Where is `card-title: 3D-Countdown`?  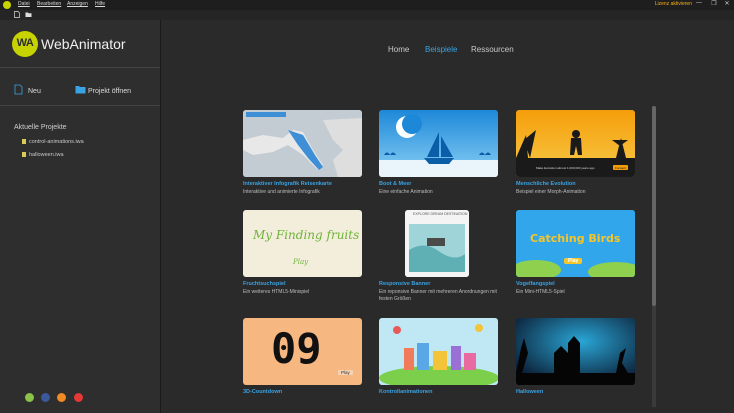 card-title: 3D-Countdown is located at coordinates (262, 392).